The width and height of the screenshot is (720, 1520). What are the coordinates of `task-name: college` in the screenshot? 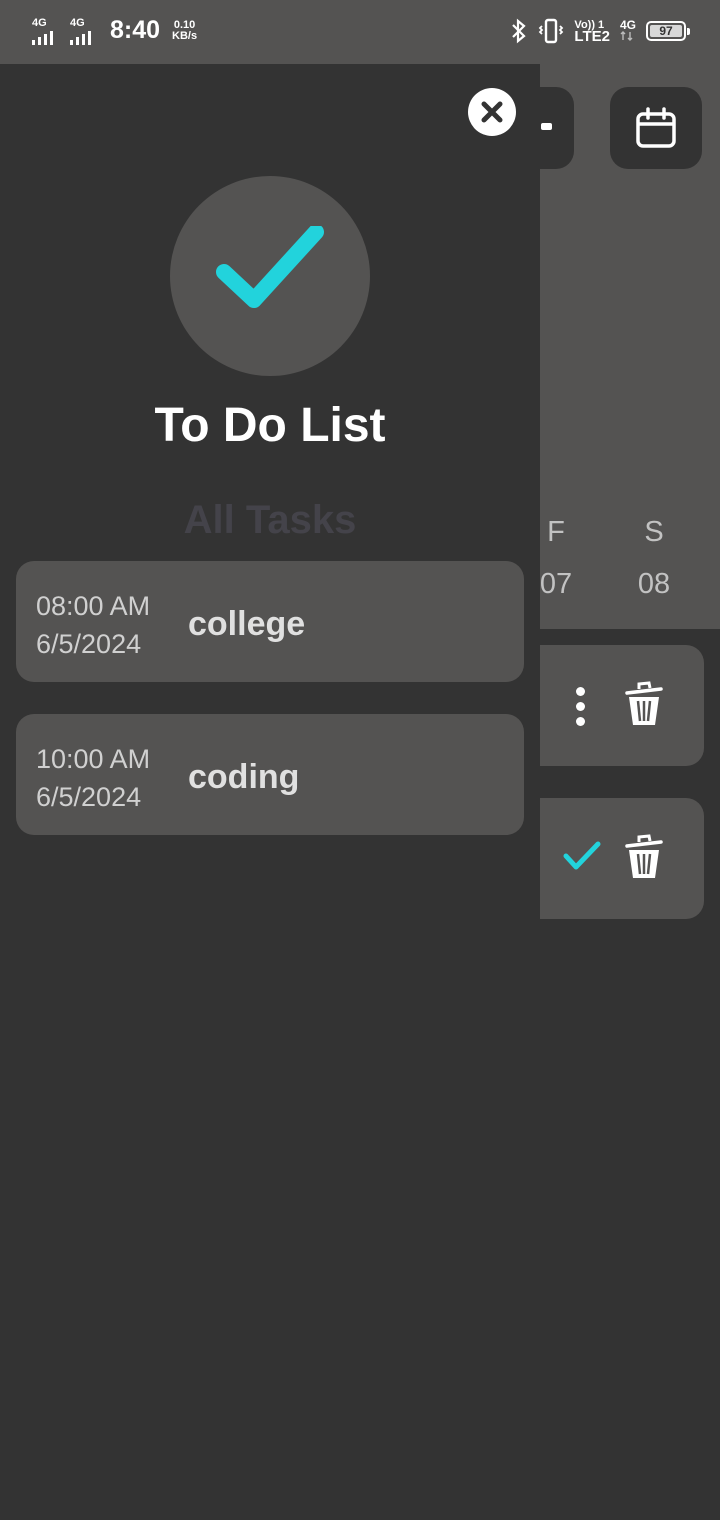 It's located at (247, 624).